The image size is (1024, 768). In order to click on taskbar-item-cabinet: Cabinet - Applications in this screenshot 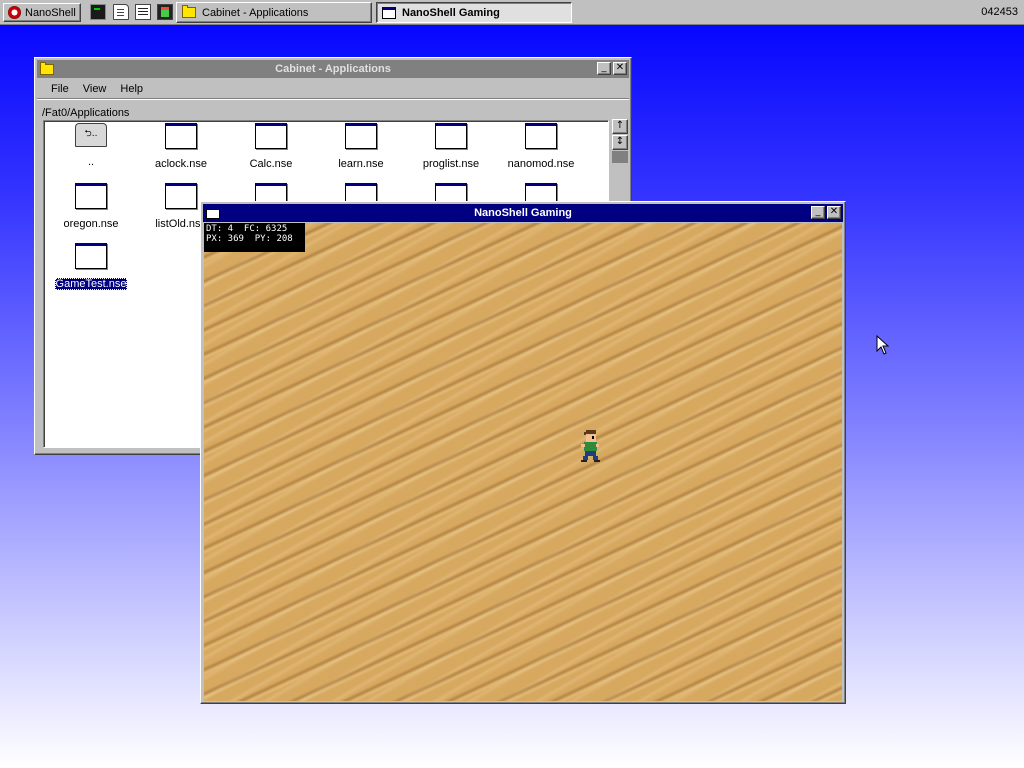, I will do `click(274, 12)`.